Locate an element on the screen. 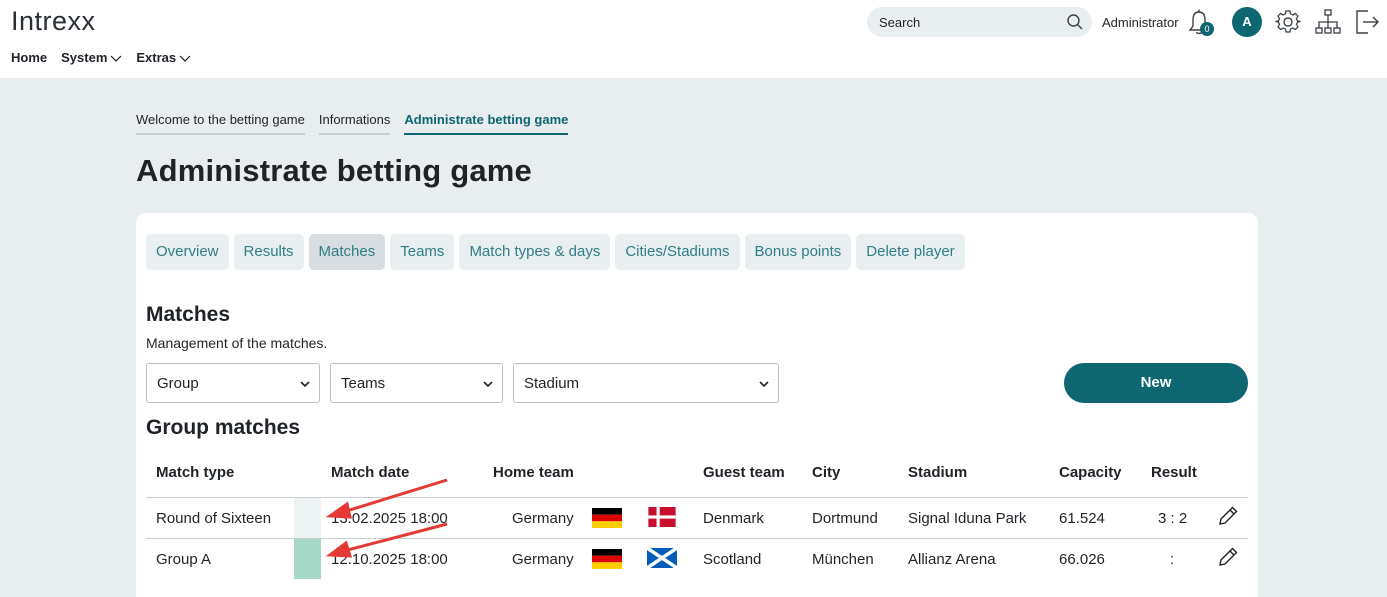 This screenshot has width=1387, height=597. stadium-cell: Allianz Arena is located at coordinates (952, 559).